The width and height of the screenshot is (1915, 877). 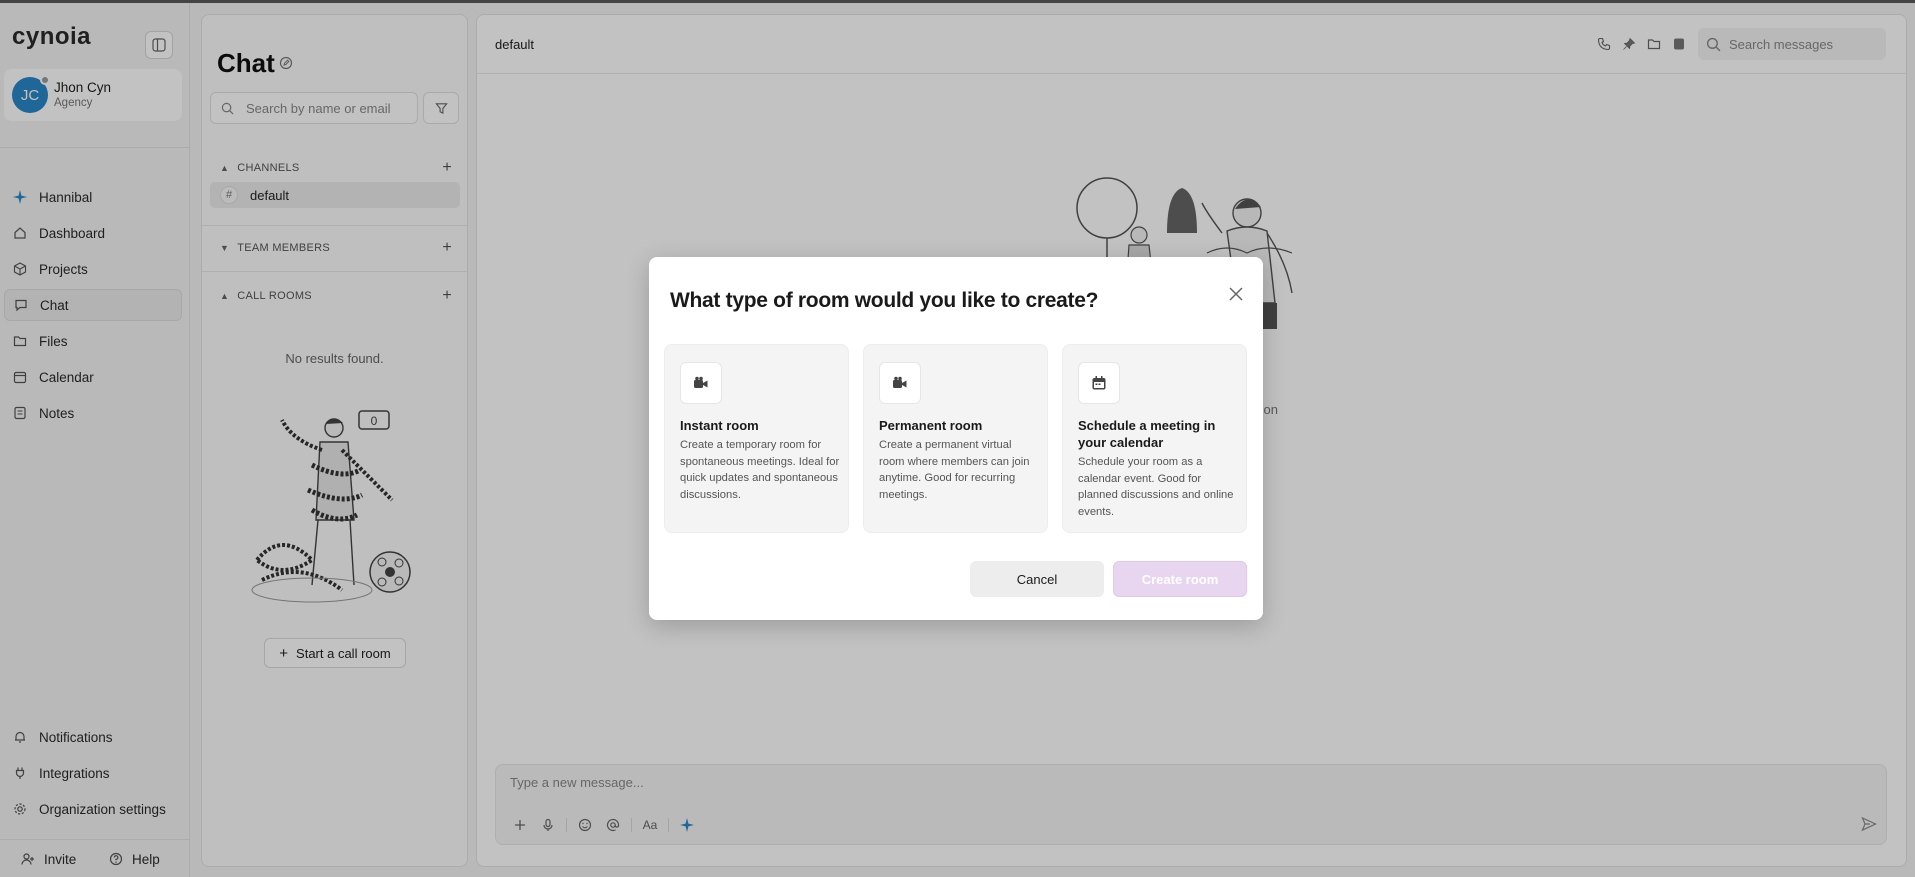 I want to click on option-title: Instant room, so click(x=719, y=425).